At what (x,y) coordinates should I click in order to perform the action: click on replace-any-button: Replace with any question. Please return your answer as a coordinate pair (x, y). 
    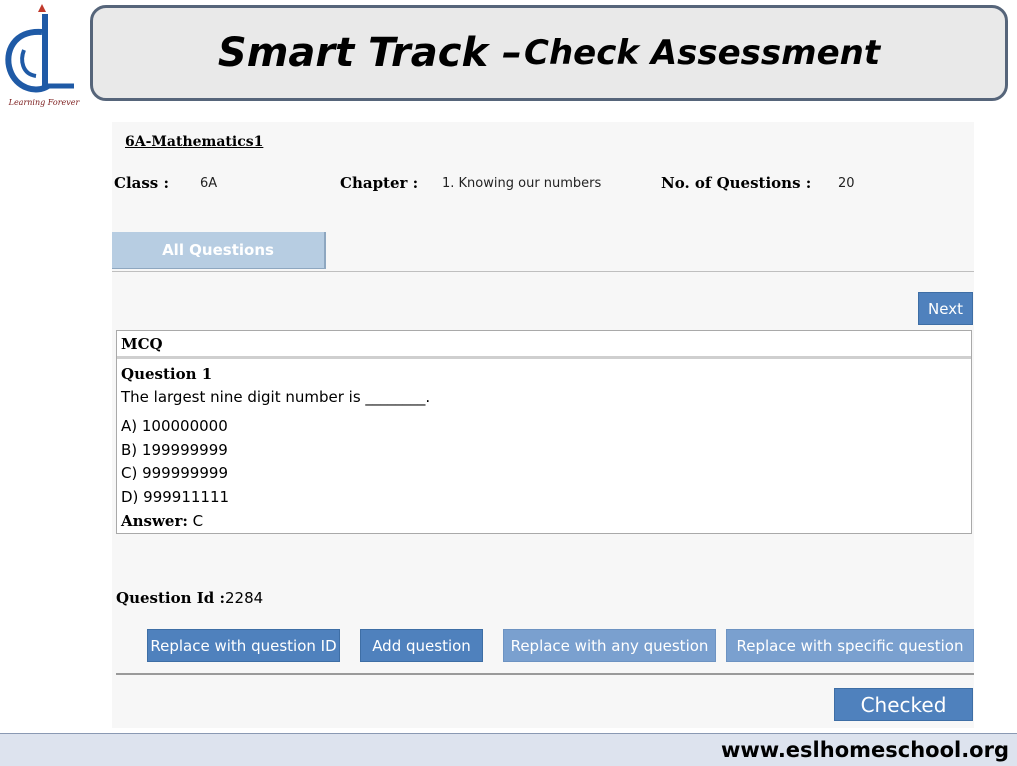
    Looking at the image, I should click on (609, 645).